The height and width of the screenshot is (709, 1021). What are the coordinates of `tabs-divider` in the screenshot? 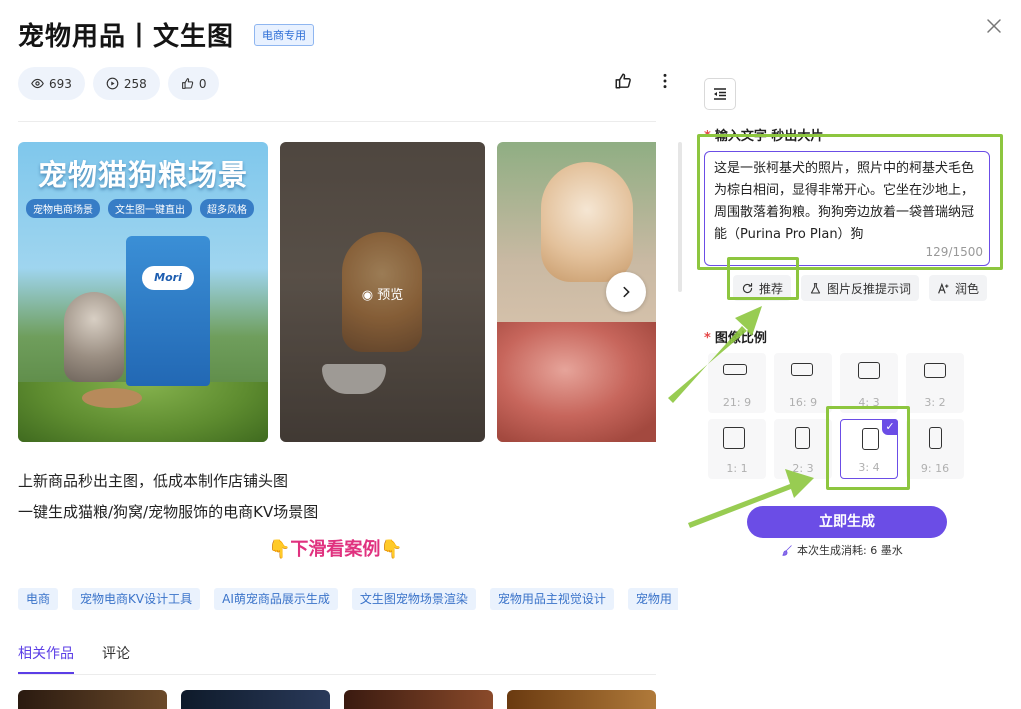 It's located at (337, 674).